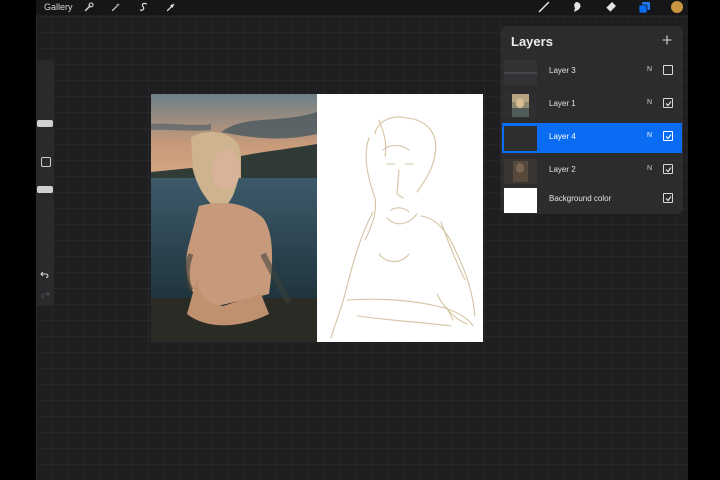 The width and height of the screenshot is (720, 480). I want to click on reference-photo, so click(234, 218).